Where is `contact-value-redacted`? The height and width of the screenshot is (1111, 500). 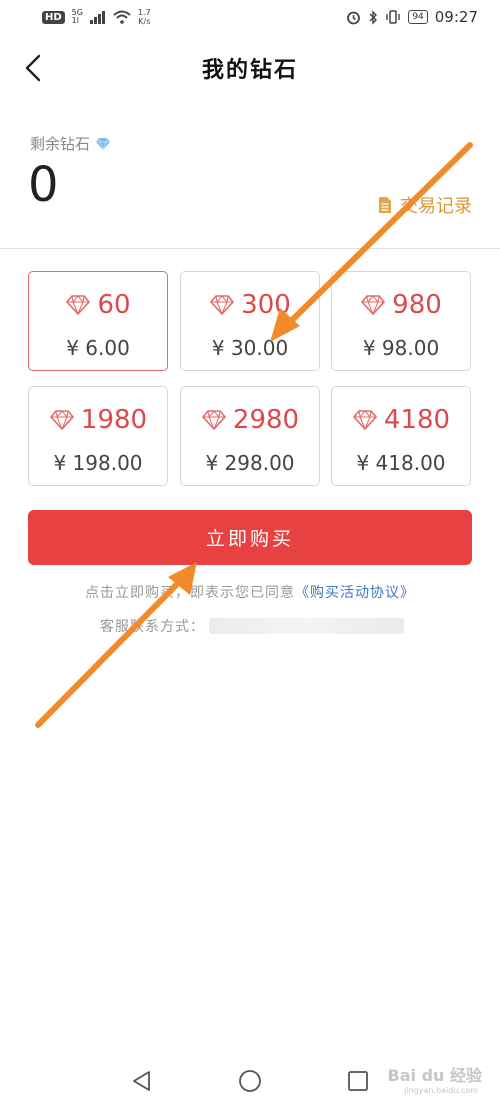 contact-value-redacted is located at coordinates (306, 626).